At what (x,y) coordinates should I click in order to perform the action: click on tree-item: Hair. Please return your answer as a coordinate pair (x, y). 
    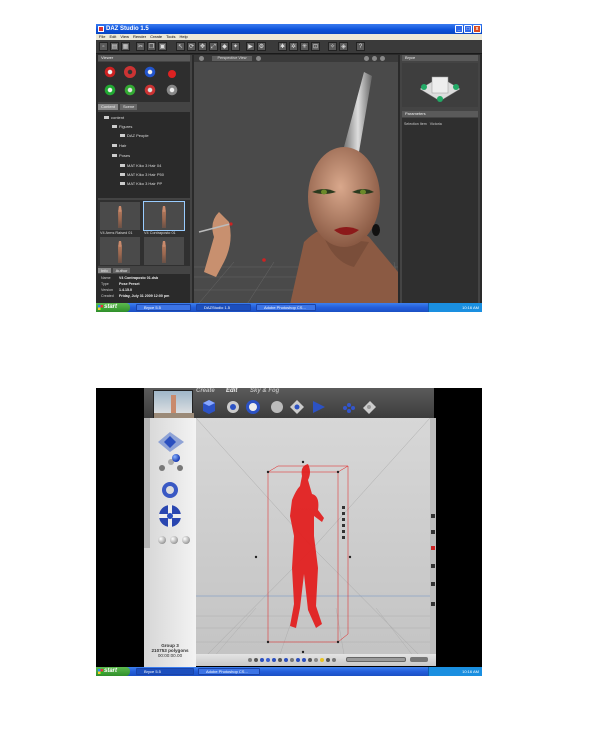
    Looking at the image, I should click on (119, 145).